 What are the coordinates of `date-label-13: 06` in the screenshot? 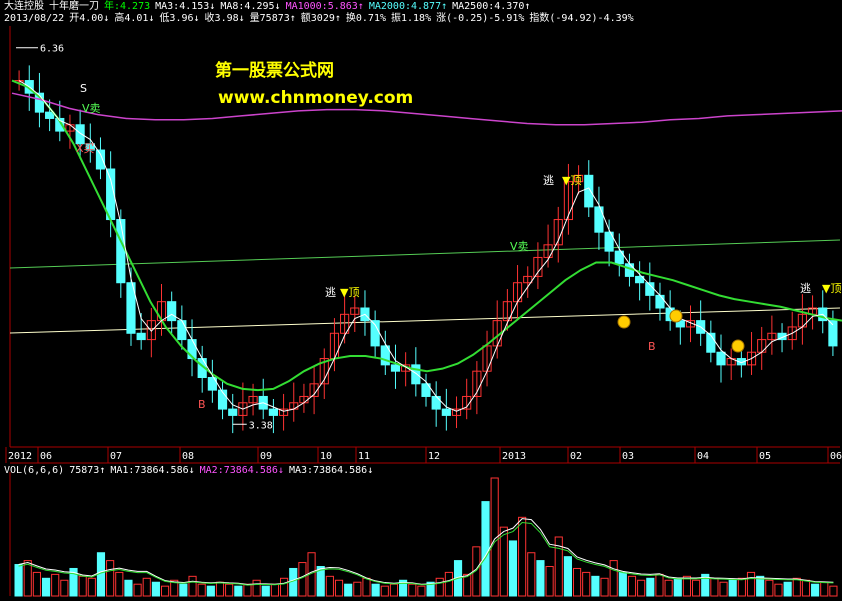 It's located at (836, 456).